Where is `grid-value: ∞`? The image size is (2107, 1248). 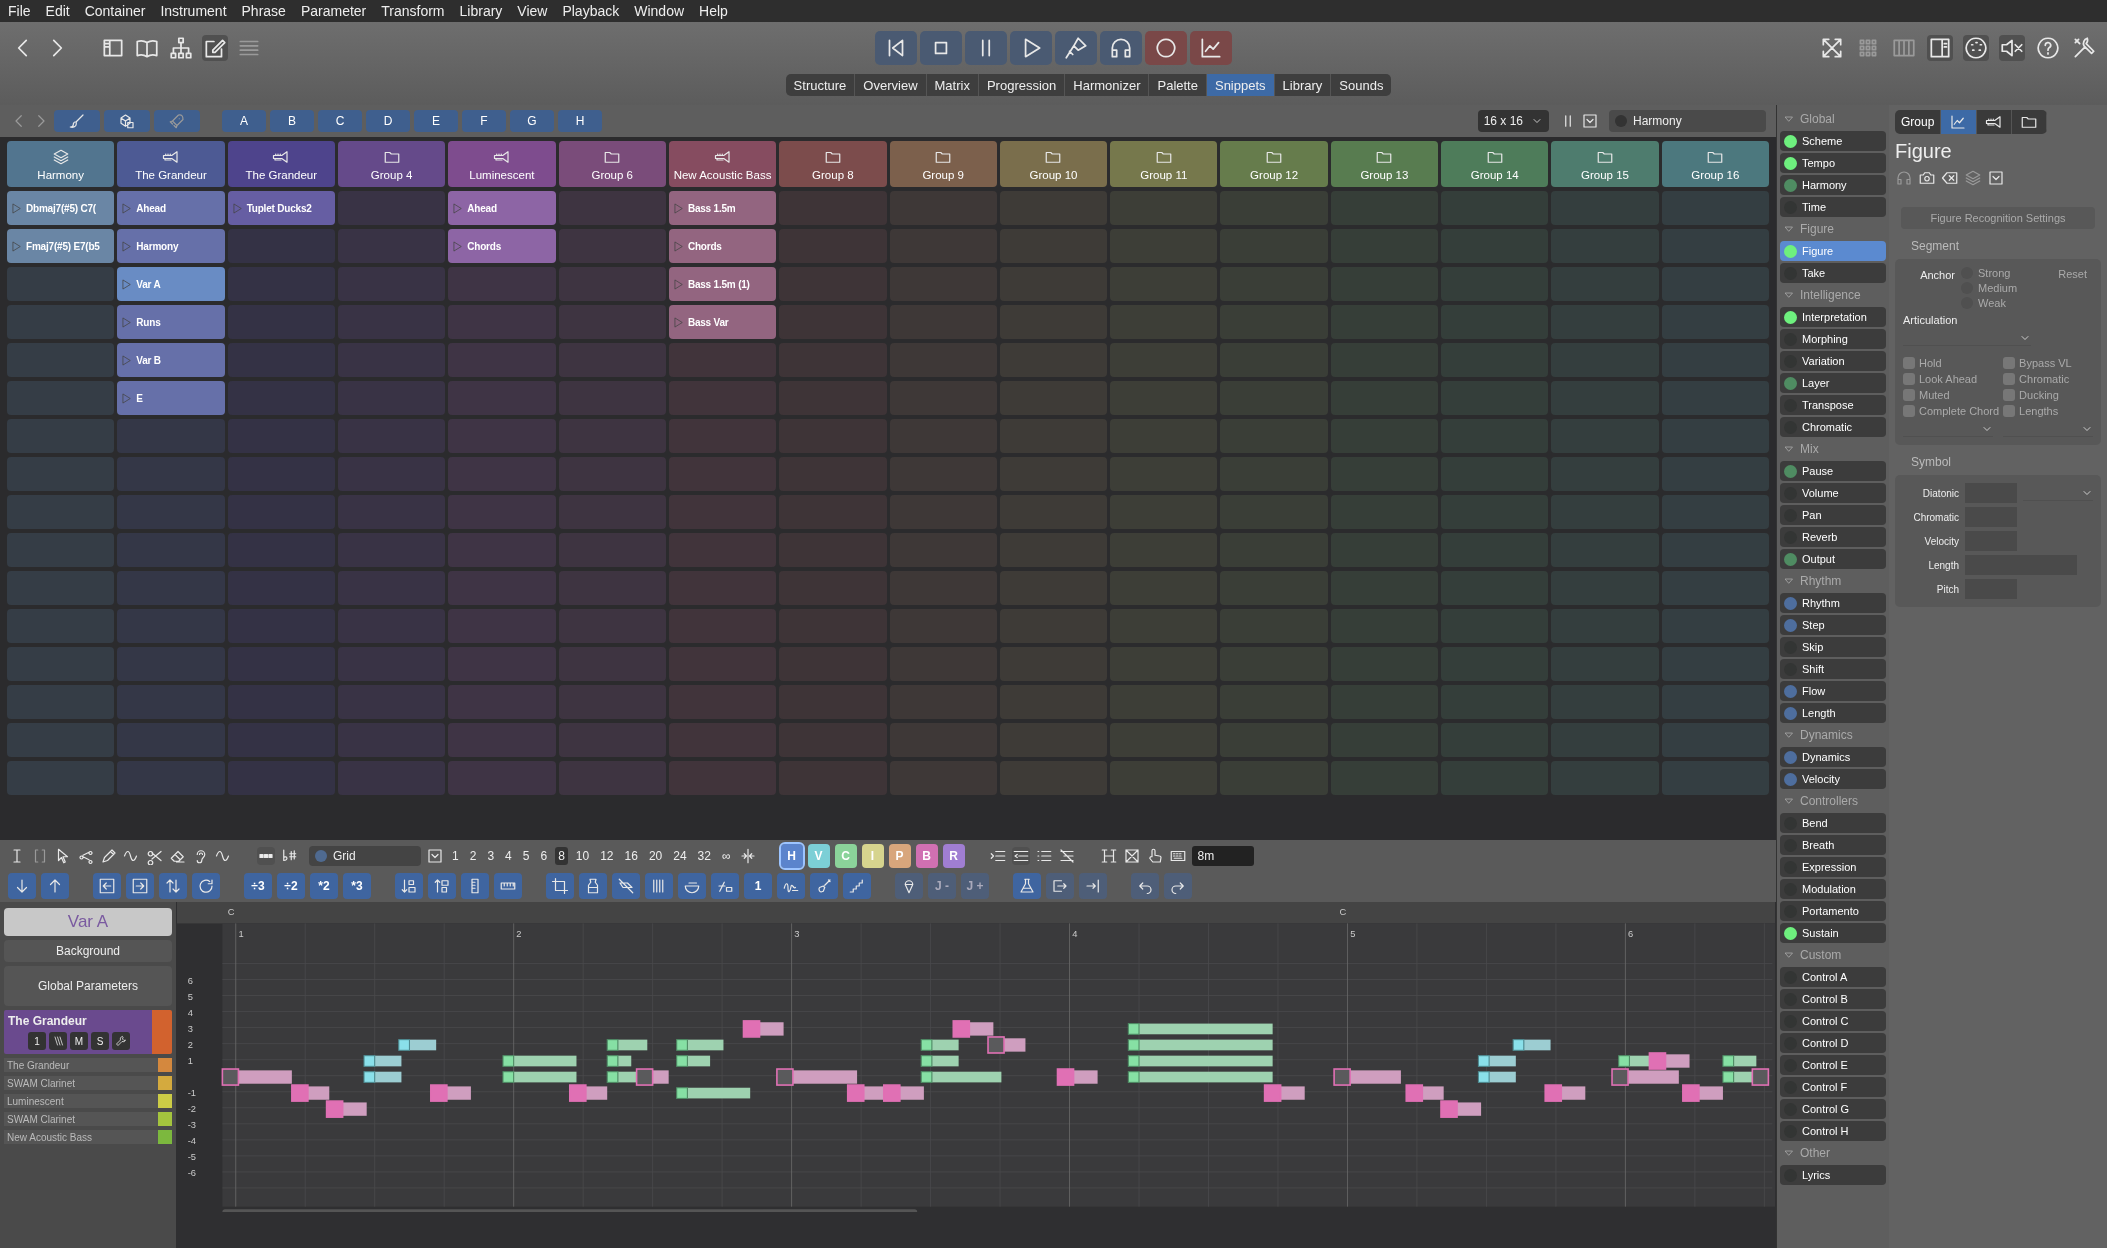
grid-value: ∞ is located at coordinates (726, 856).